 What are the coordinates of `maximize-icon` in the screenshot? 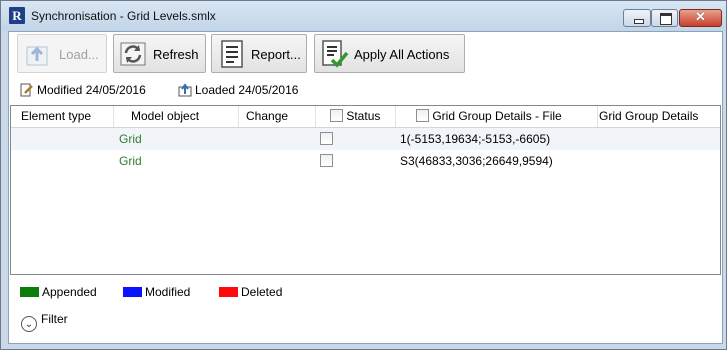 It's located at (666, 19).